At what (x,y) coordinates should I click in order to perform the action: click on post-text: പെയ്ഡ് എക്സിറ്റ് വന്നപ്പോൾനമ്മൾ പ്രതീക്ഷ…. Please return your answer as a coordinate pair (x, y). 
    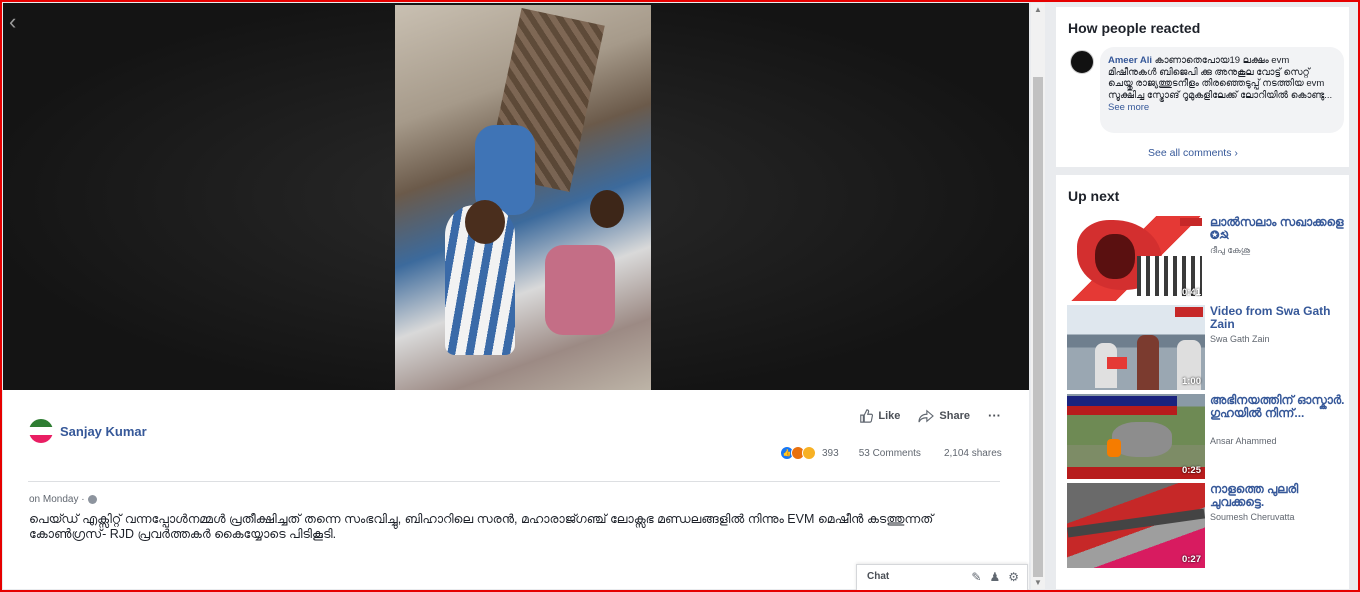
    Looking at the image, I should click on (481, 526).